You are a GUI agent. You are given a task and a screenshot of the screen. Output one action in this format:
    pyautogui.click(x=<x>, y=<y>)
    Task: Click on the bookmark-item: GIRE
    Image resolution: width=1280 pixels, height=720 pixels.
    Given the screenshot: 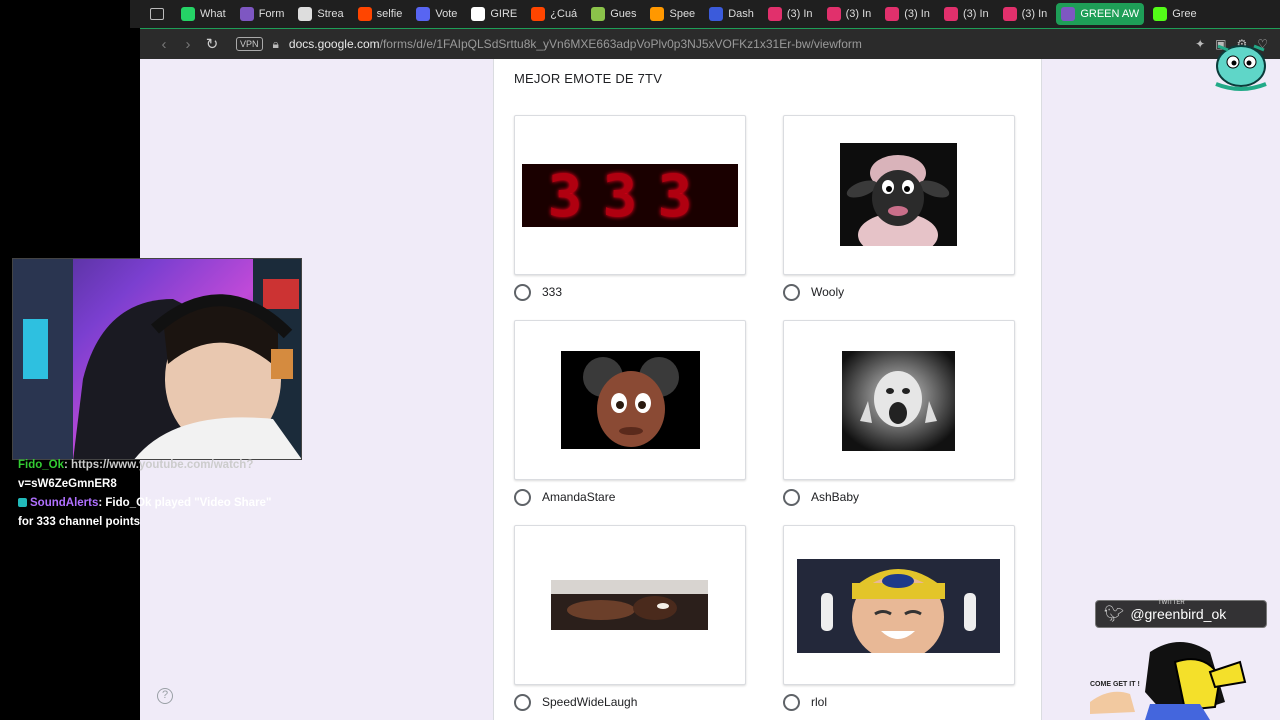 What is the action you would take?
    pyautogui.click(x=494, y=14)
    